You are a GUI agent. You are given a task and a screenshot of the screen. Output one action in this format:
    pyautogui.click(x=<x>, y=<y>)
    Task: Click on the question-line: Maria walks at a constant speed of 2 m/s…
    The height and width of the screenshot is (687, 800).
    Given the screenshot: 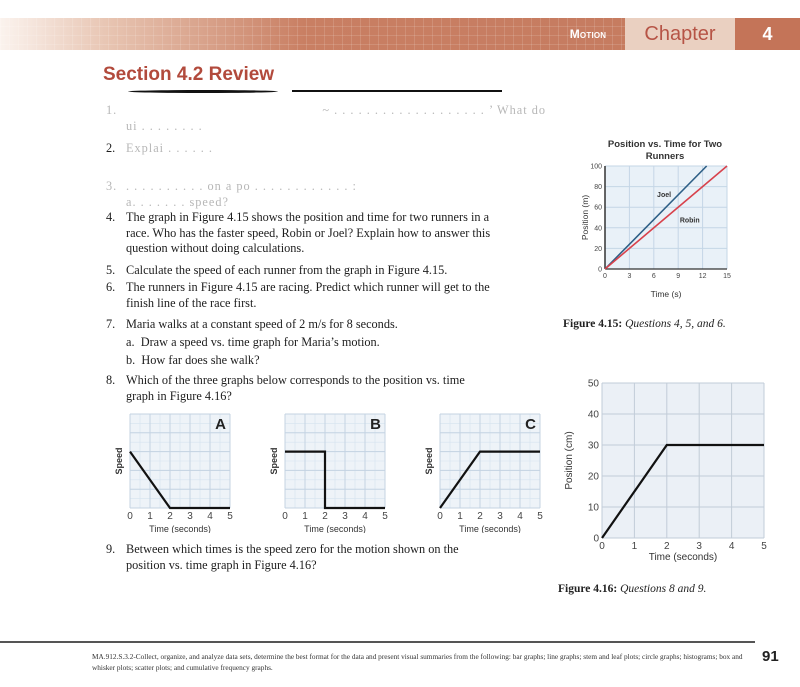 What is the action you would take?
    pyautogui.click(x=262, y=324)
    